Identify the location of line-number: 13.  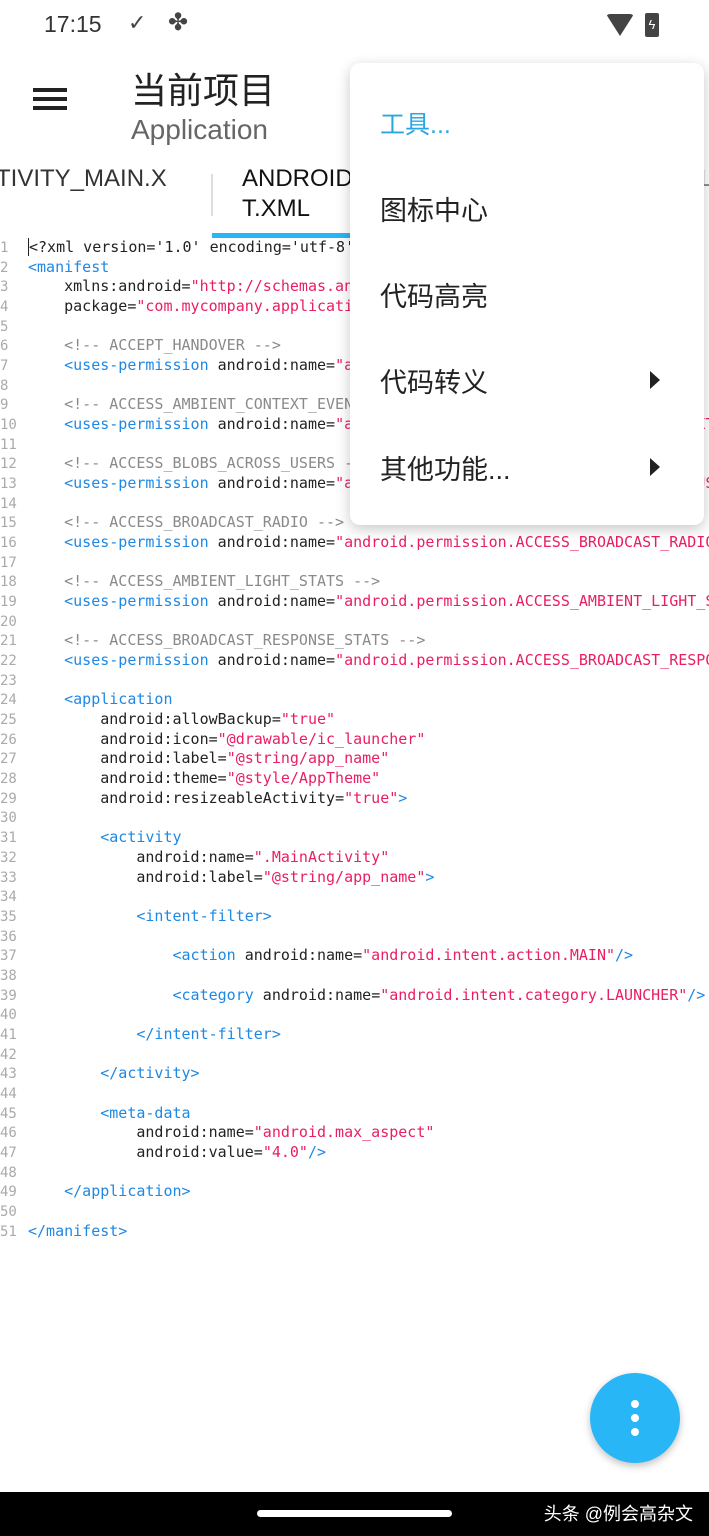
(8, 484).